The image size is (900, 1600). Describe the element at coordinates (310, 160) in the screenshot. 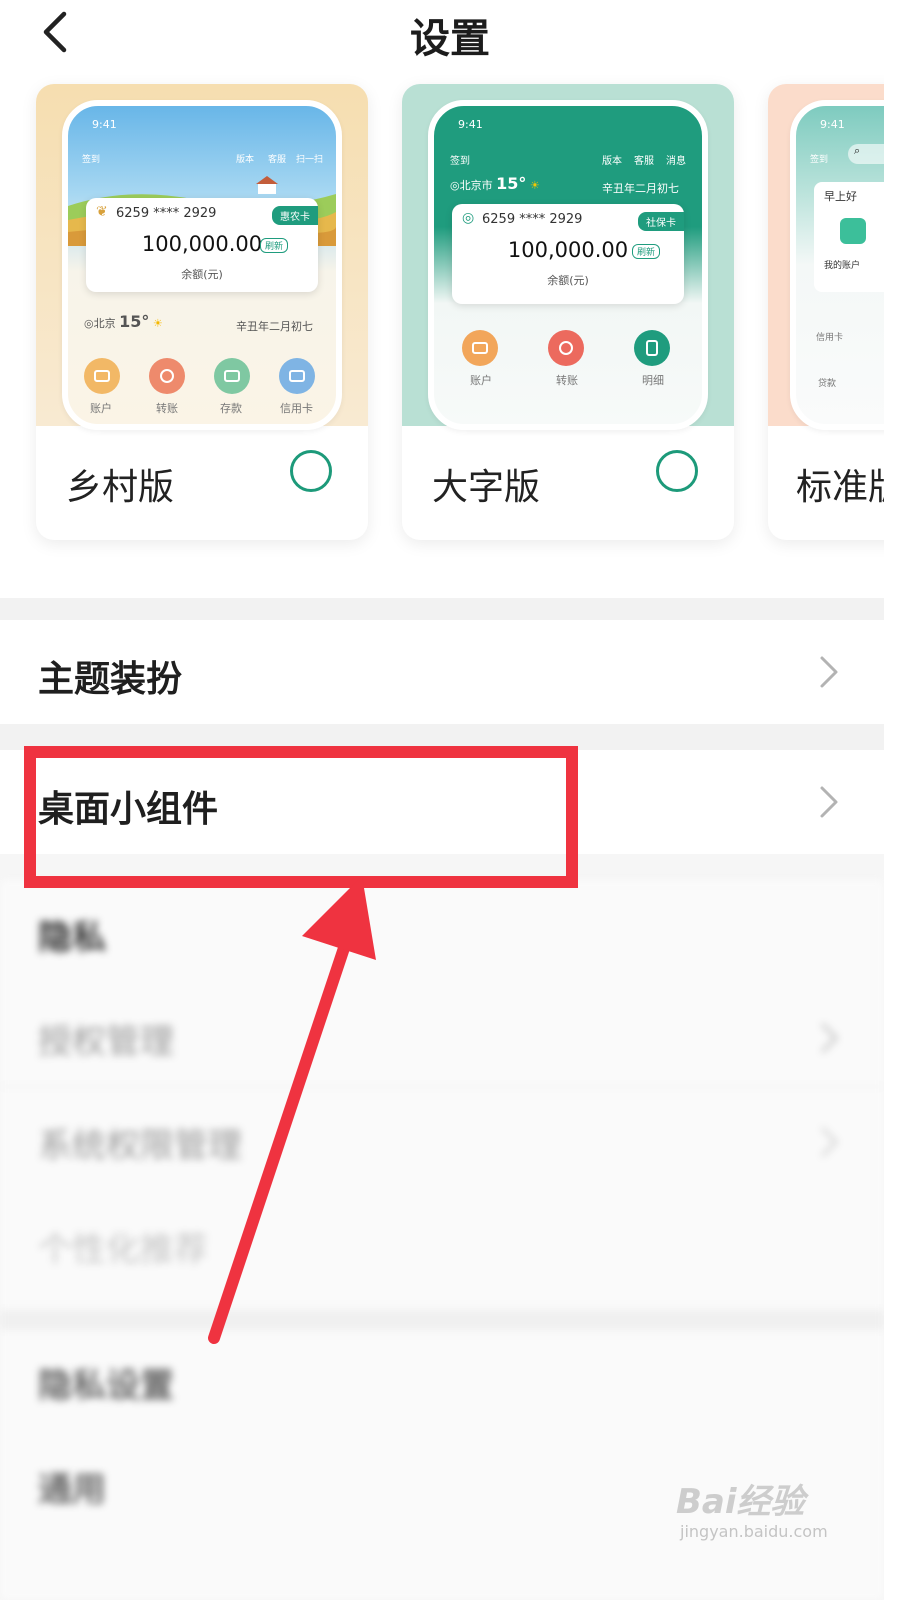

I see `top-icon-label: 扫一扫` at that location.